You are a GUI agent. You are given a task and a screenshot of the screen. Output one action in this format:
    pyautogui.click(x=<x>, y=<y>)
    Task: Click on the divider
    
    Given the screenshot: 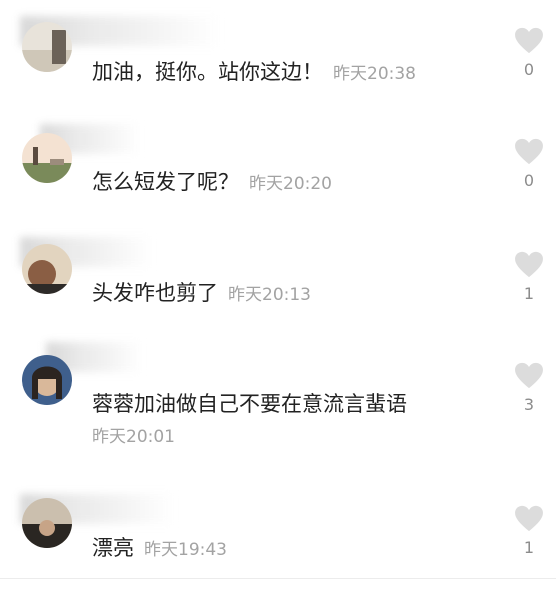 What is the action you would take?
    pyautogui.click(x=278, y=578)
    